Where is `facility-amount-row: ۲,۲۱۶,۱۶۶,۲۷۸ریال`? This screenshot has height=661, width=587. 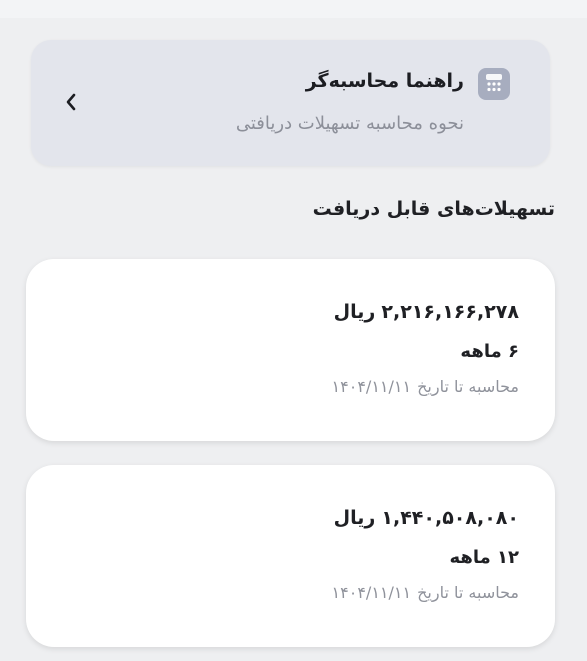 facility-amount-row: ۲,۲۱۶,۱۶۶,۲۷۸ریال is located at coordinates (426, 312).